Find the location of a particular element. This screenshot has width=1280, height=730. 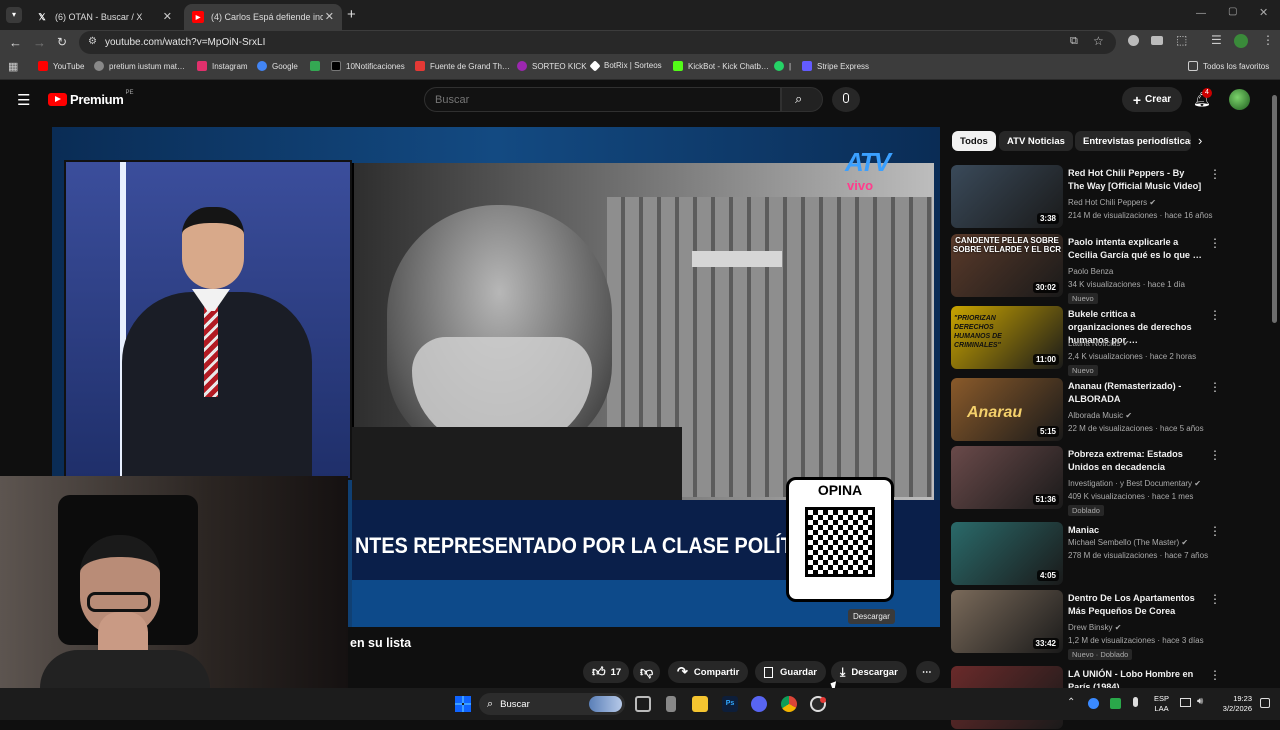

create-button: + Crear is located at coordinates (1152, 99).